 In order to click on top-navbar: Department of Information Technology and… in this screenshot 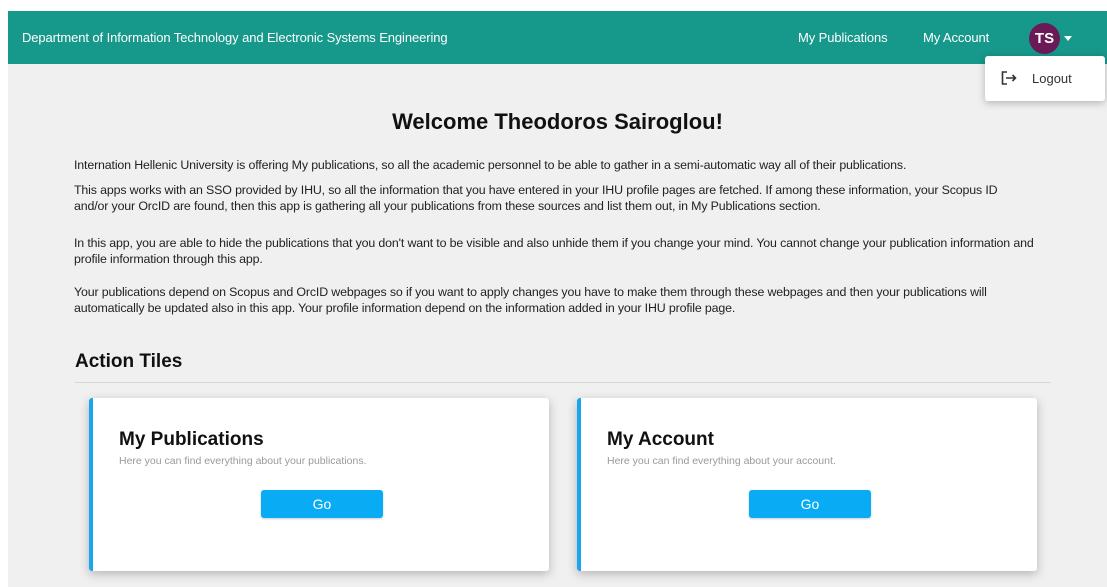, I will do `click(557, 37)`.